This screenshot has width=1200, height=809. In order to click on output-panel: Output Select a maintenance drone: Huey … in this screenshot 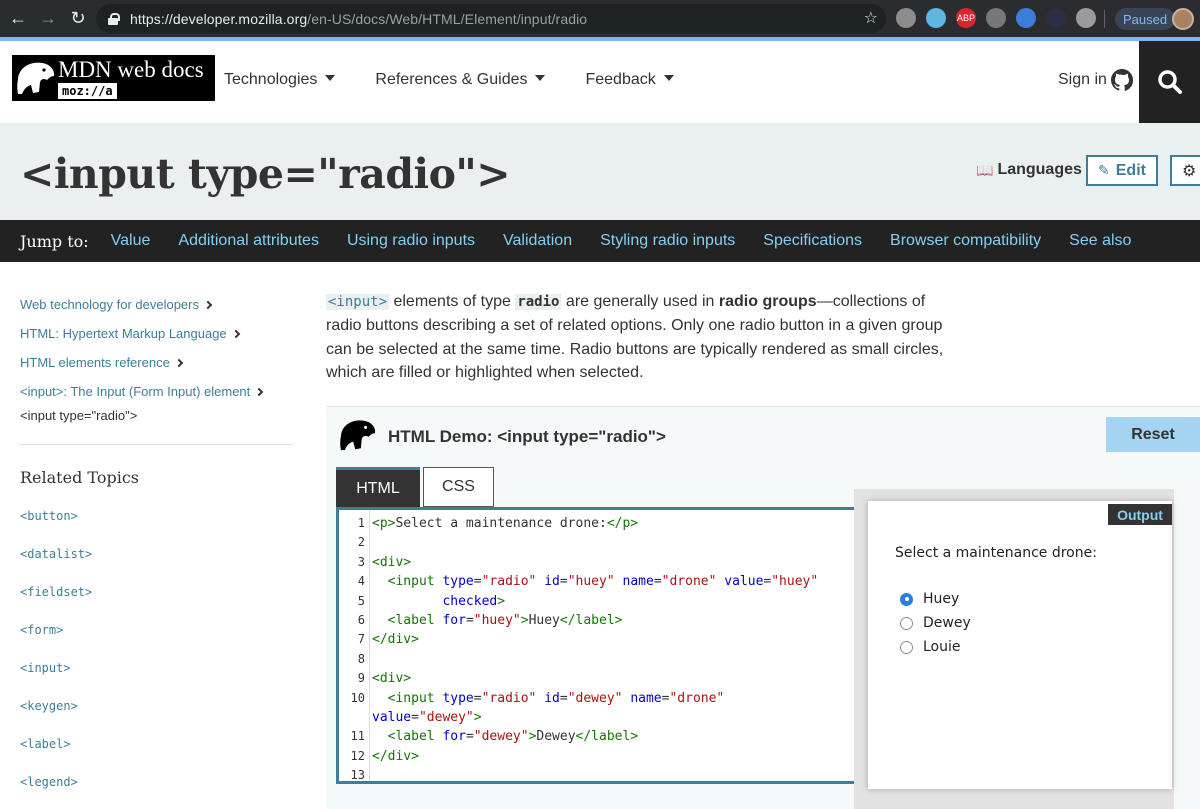, I will do `click(1014, 649)`.